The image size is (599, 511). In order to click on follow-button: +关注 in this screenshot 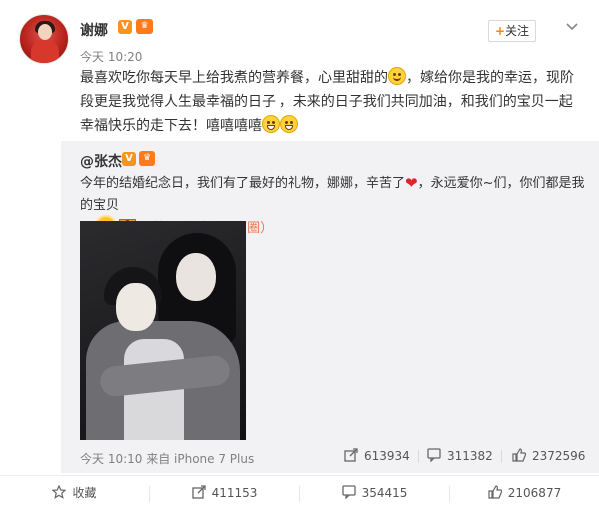, I will do `click(512, 31)`.